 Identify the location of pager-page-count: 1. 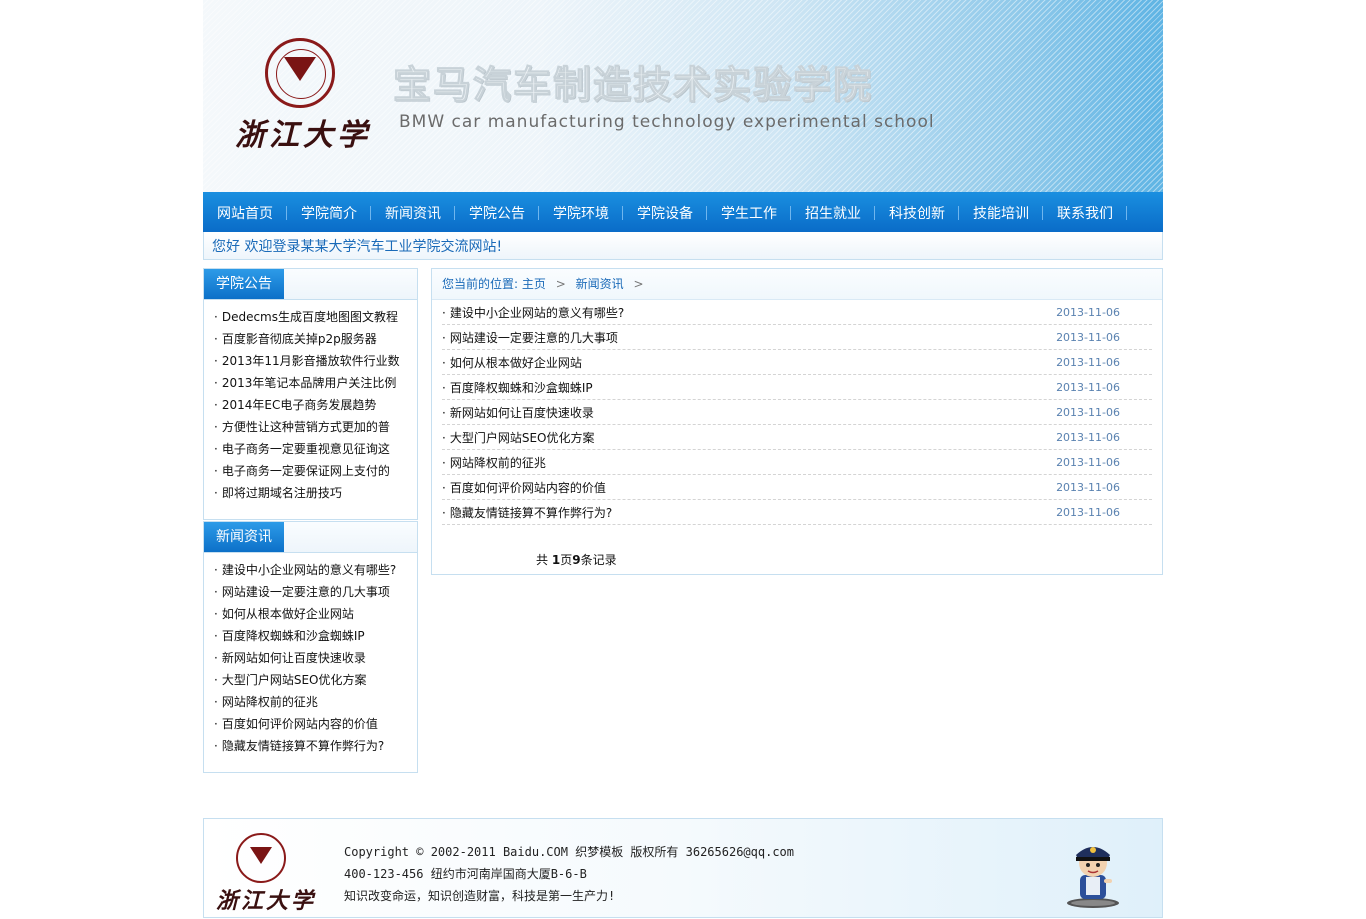
(556, 560).